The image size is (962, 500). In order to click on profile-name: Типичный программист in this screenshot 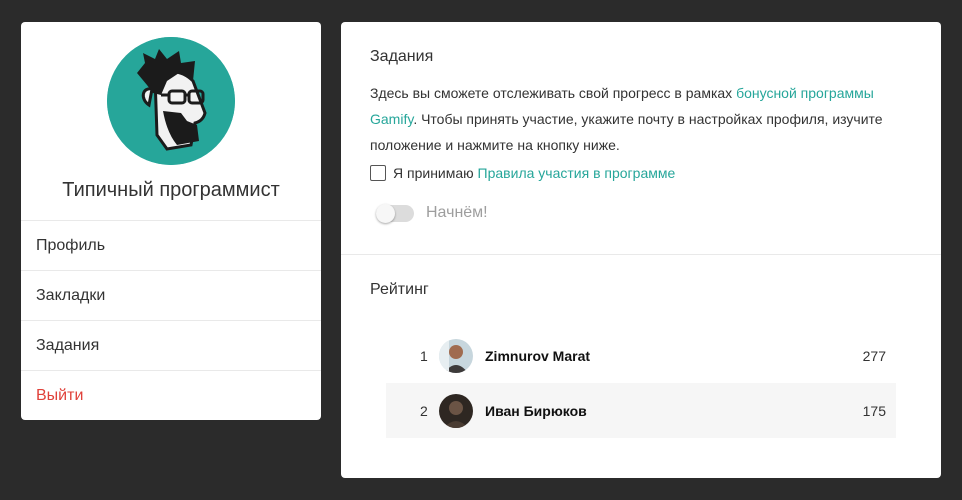, I will do `click(171, 190)`.